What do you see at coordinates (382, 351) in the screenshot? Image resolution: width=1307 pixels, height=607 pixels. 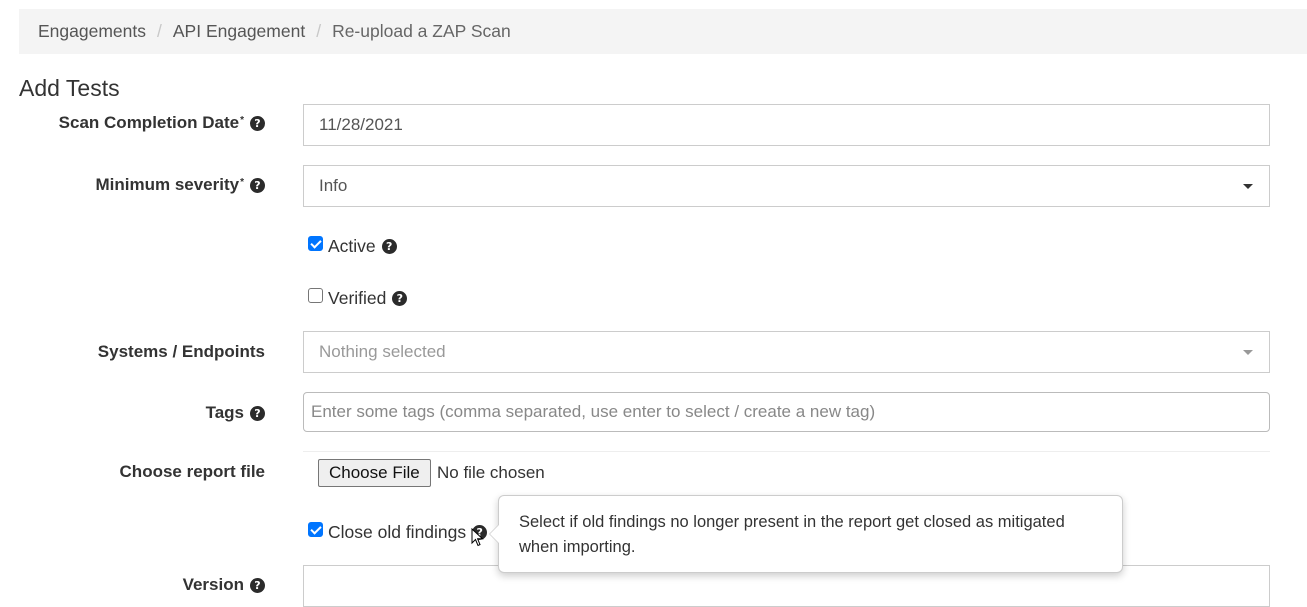 I see `endpoints-placeholder: Nothing selected` at bounding box center [382, 351].